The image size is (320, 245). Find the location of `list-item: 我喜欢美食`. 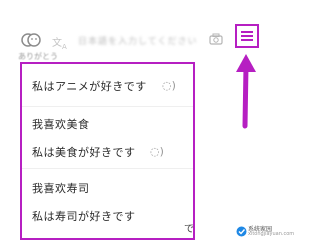

list-item: 我喜欢美食 is located at coordinates (61, 124).